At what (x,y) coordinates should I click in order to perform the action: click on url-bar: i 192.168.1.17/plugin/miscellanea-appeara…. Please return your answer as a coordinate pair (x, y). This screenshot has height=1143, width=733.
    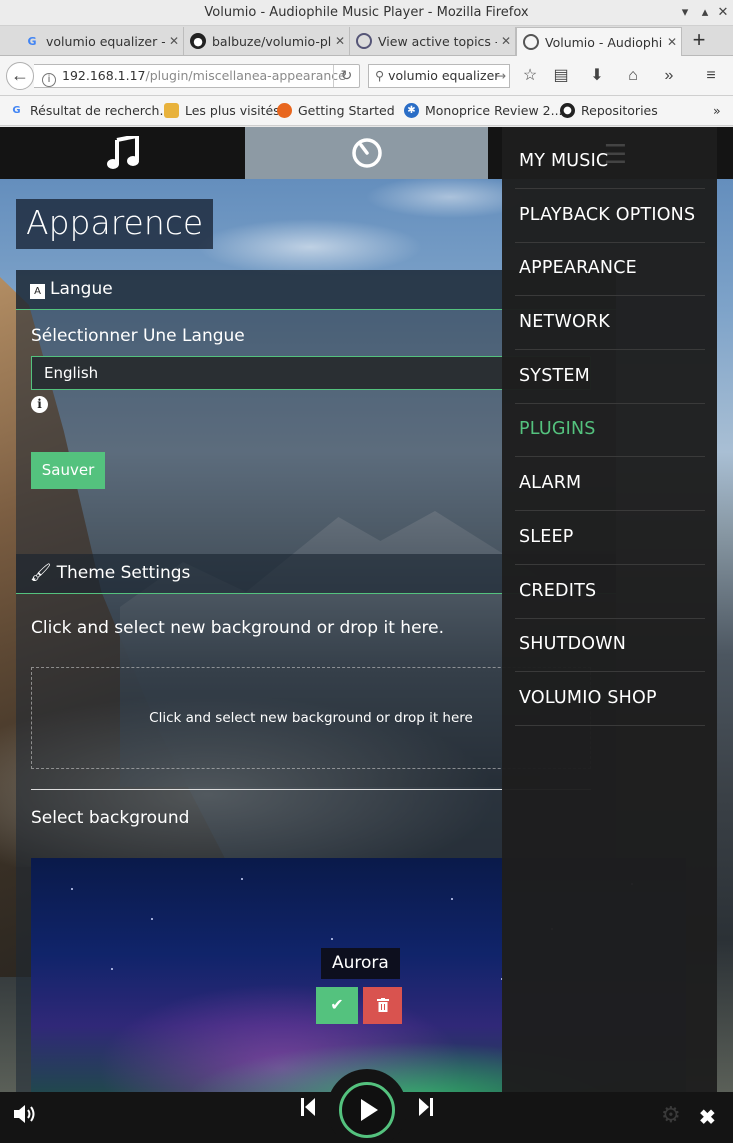
    Looking at the image, I should click on (197, 76).